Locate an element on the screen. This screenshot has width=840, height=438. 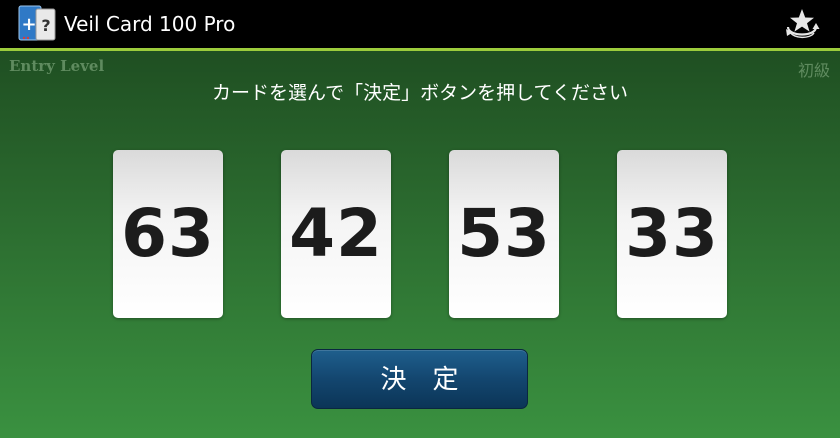
card-1: 63 is located at coordinates (168, 234).